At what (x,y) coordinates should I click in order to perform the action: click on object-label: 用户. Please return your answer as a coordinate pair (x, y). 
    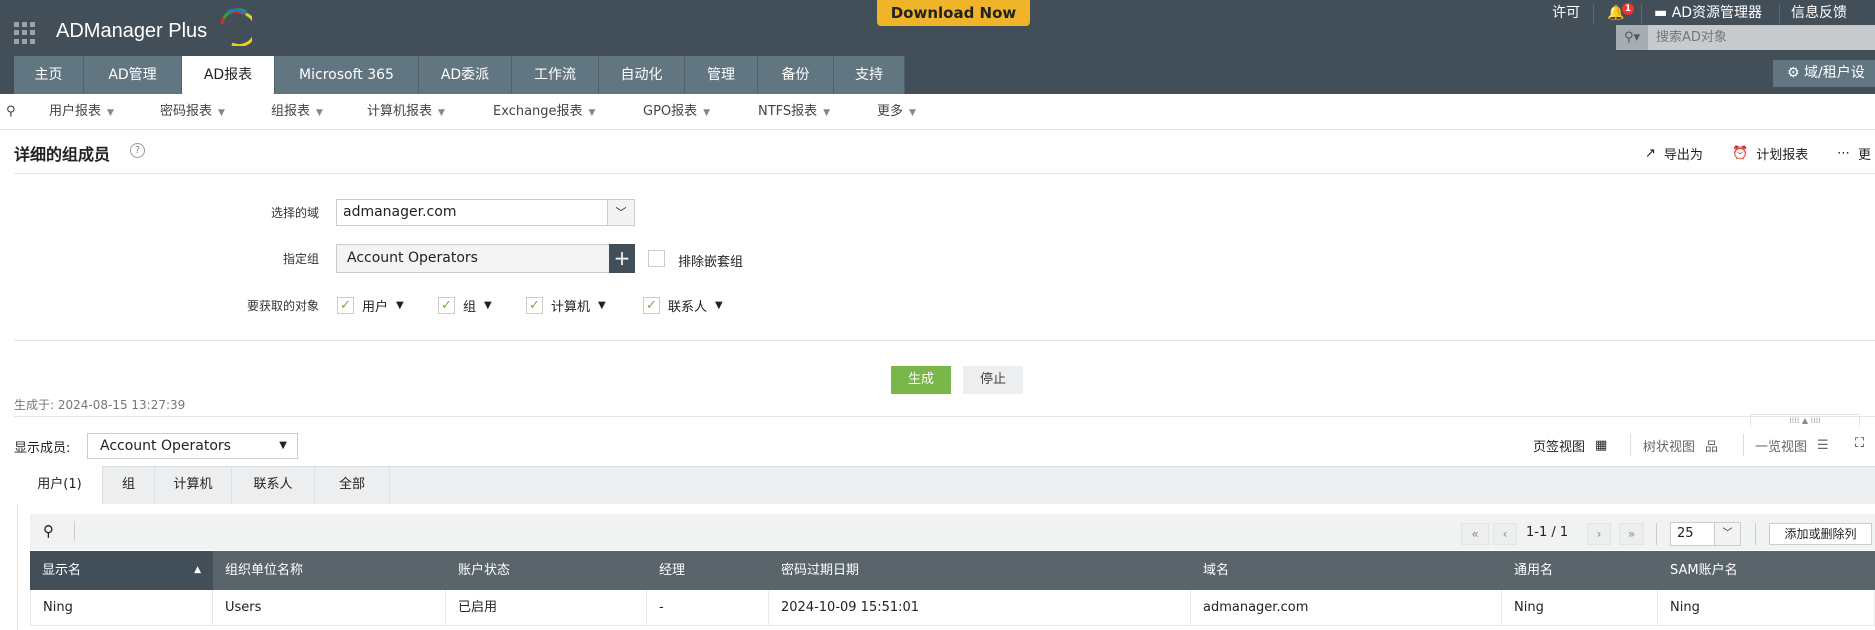
    Looking at the image, I should click on (375, 307).